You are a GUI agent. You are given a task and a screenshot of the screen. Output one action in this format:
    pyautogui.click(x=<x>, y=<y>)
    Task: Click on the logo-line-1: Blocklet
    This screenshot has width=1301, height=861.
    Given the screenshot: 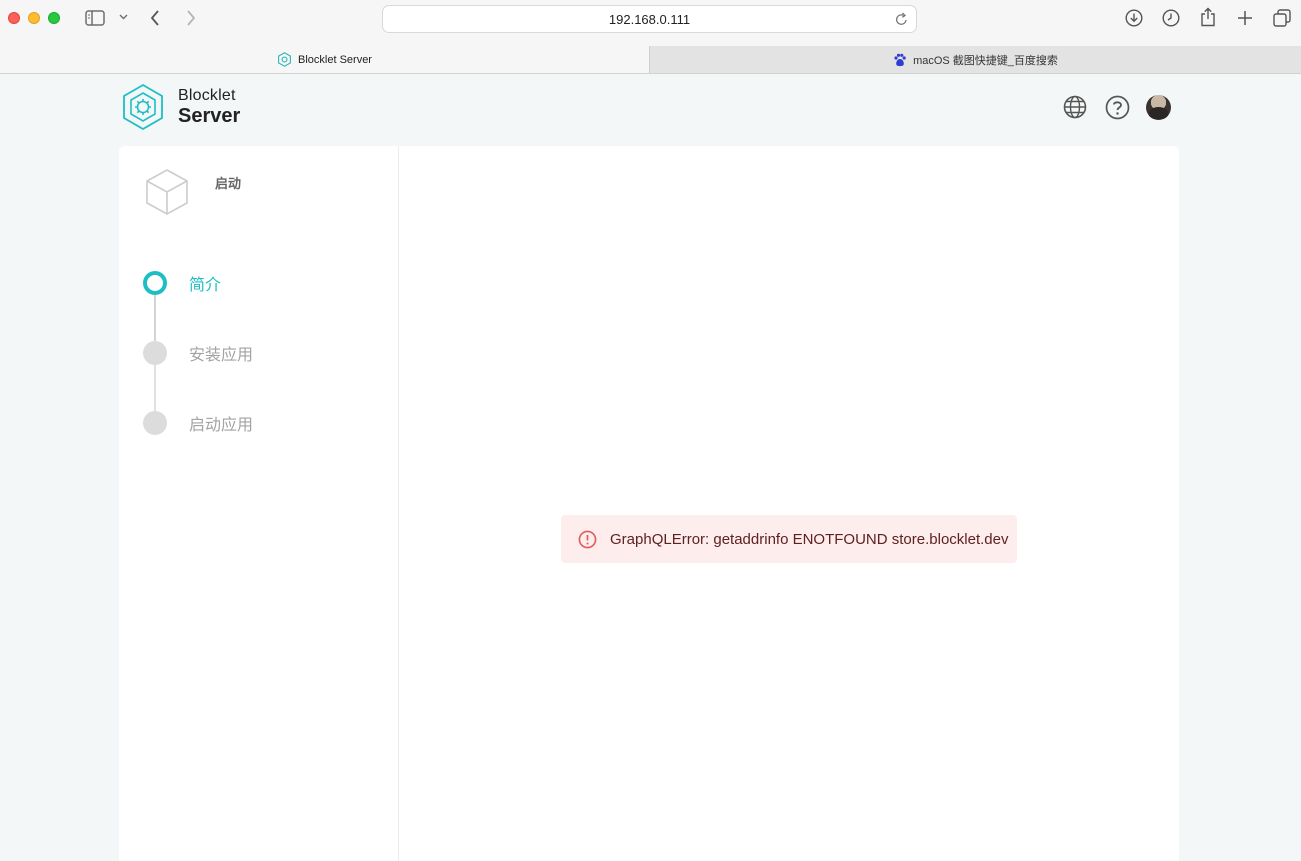 What is the action you would take?
    pyautogui.click(x=207, y=95)
    